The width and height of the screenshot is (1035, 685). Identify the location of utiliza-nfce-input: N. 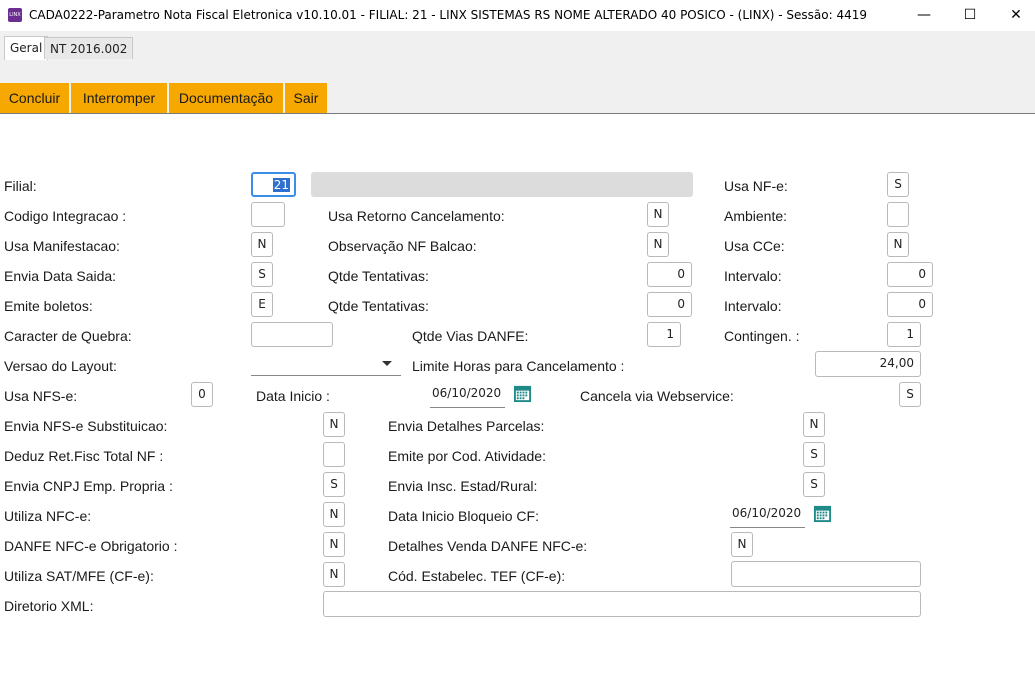
(334, 514).